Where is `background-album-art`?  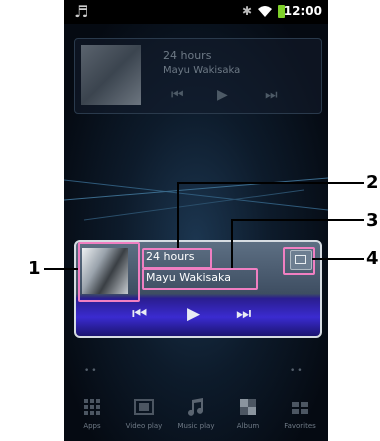
background-album-art is located at coordinates (111, 75).